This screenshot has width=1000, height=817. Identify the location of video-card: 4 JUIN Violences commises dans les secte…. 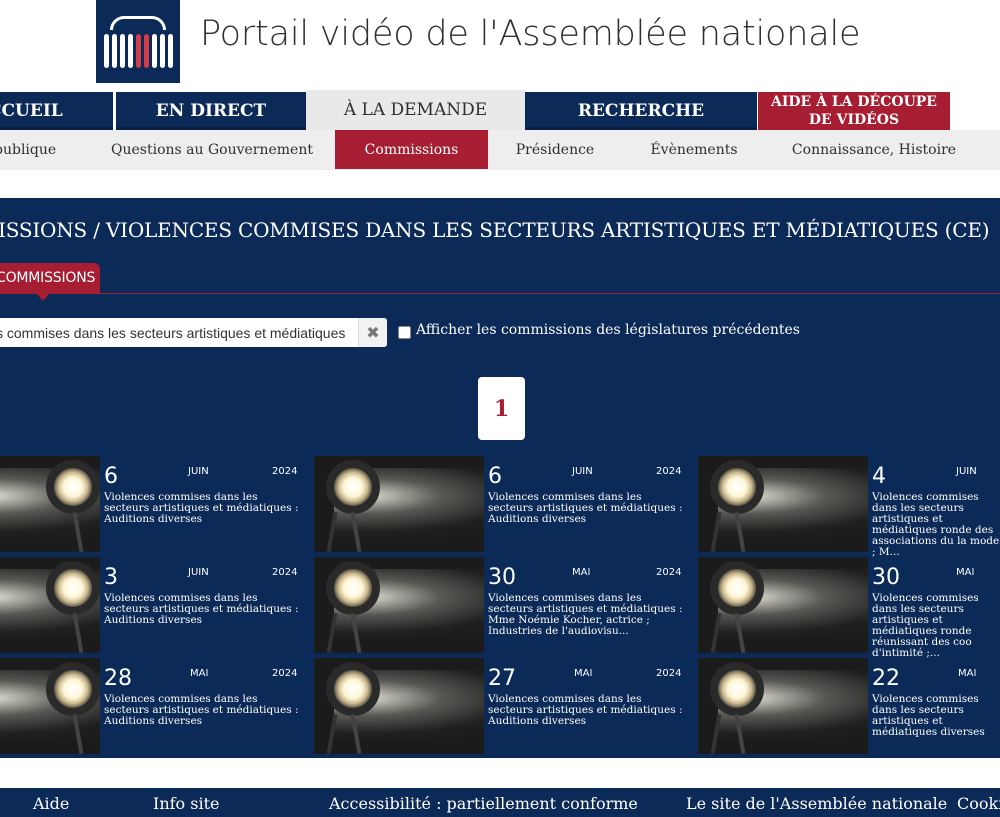
(849, 507).